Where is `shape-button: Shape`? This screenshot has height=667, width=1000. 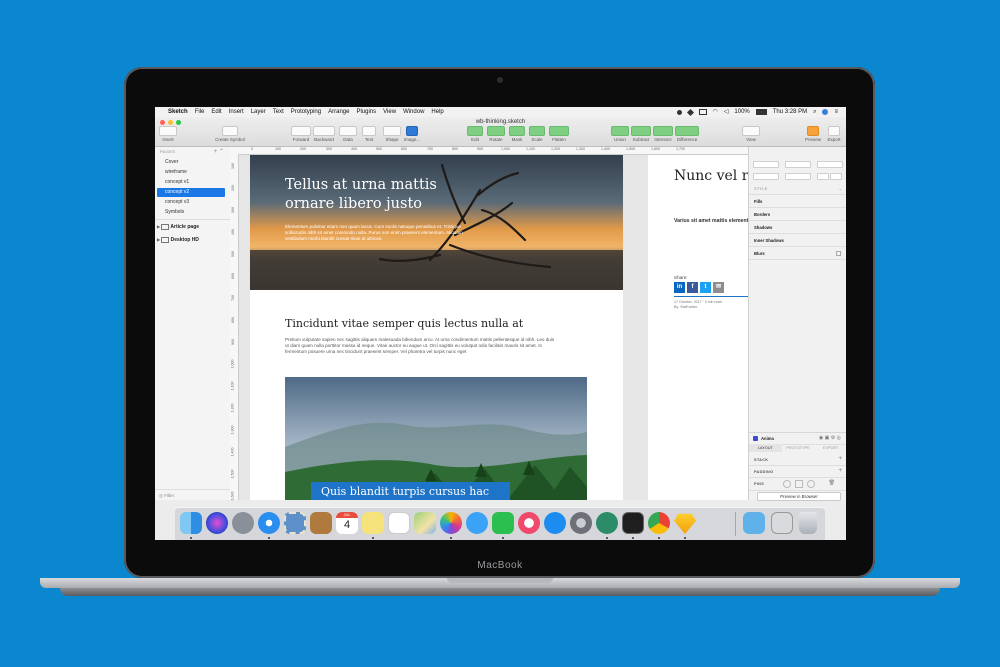 shape-button: Shape is located at coordinates (392, 134).